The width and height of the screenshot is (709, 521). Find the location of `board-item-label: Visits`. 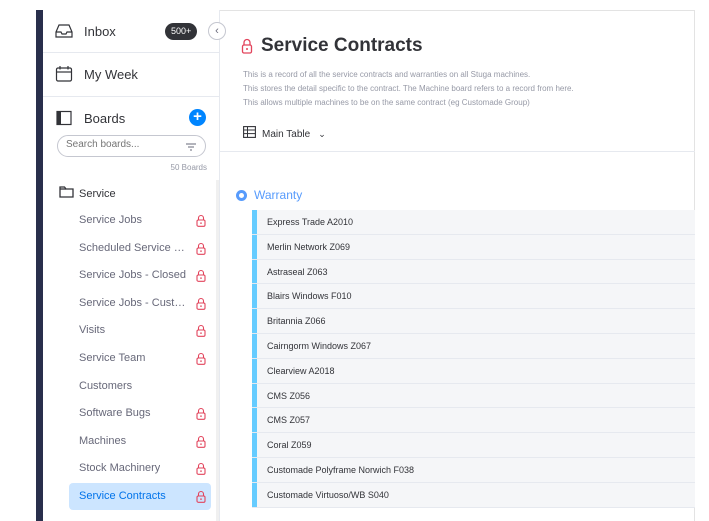

board-item-label: Visits is located at coordinates (92, 330).